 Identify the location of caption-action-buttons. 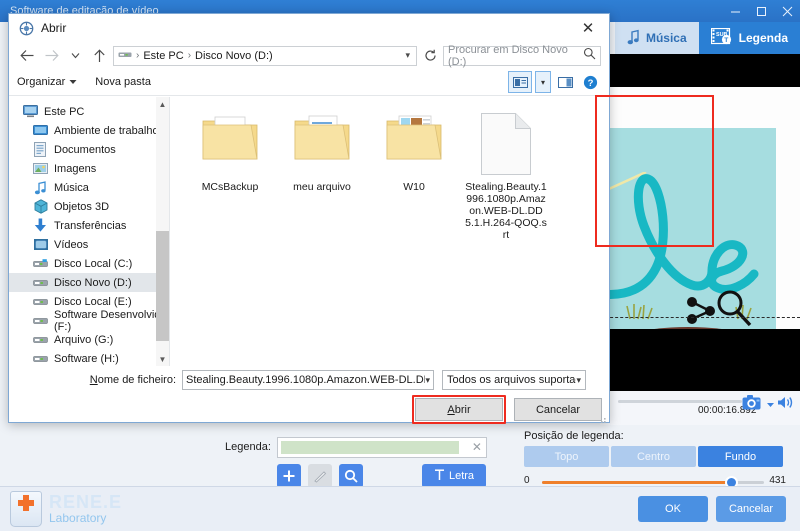
(320, 476).